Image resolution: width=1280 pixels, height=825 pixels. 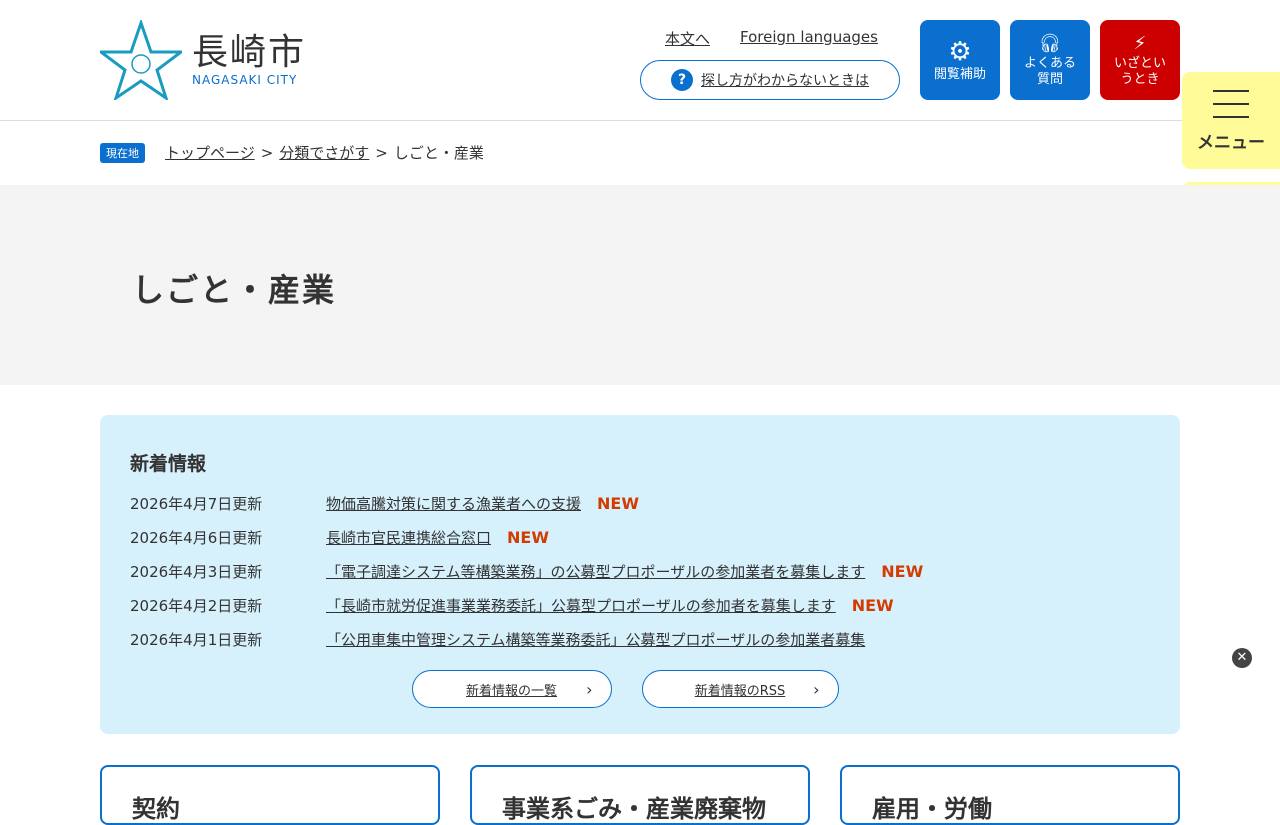 What do you see at coordinates (141, 60) in the screenshot?
I see `star-emblem-icon` at bounding box center [141, 60].